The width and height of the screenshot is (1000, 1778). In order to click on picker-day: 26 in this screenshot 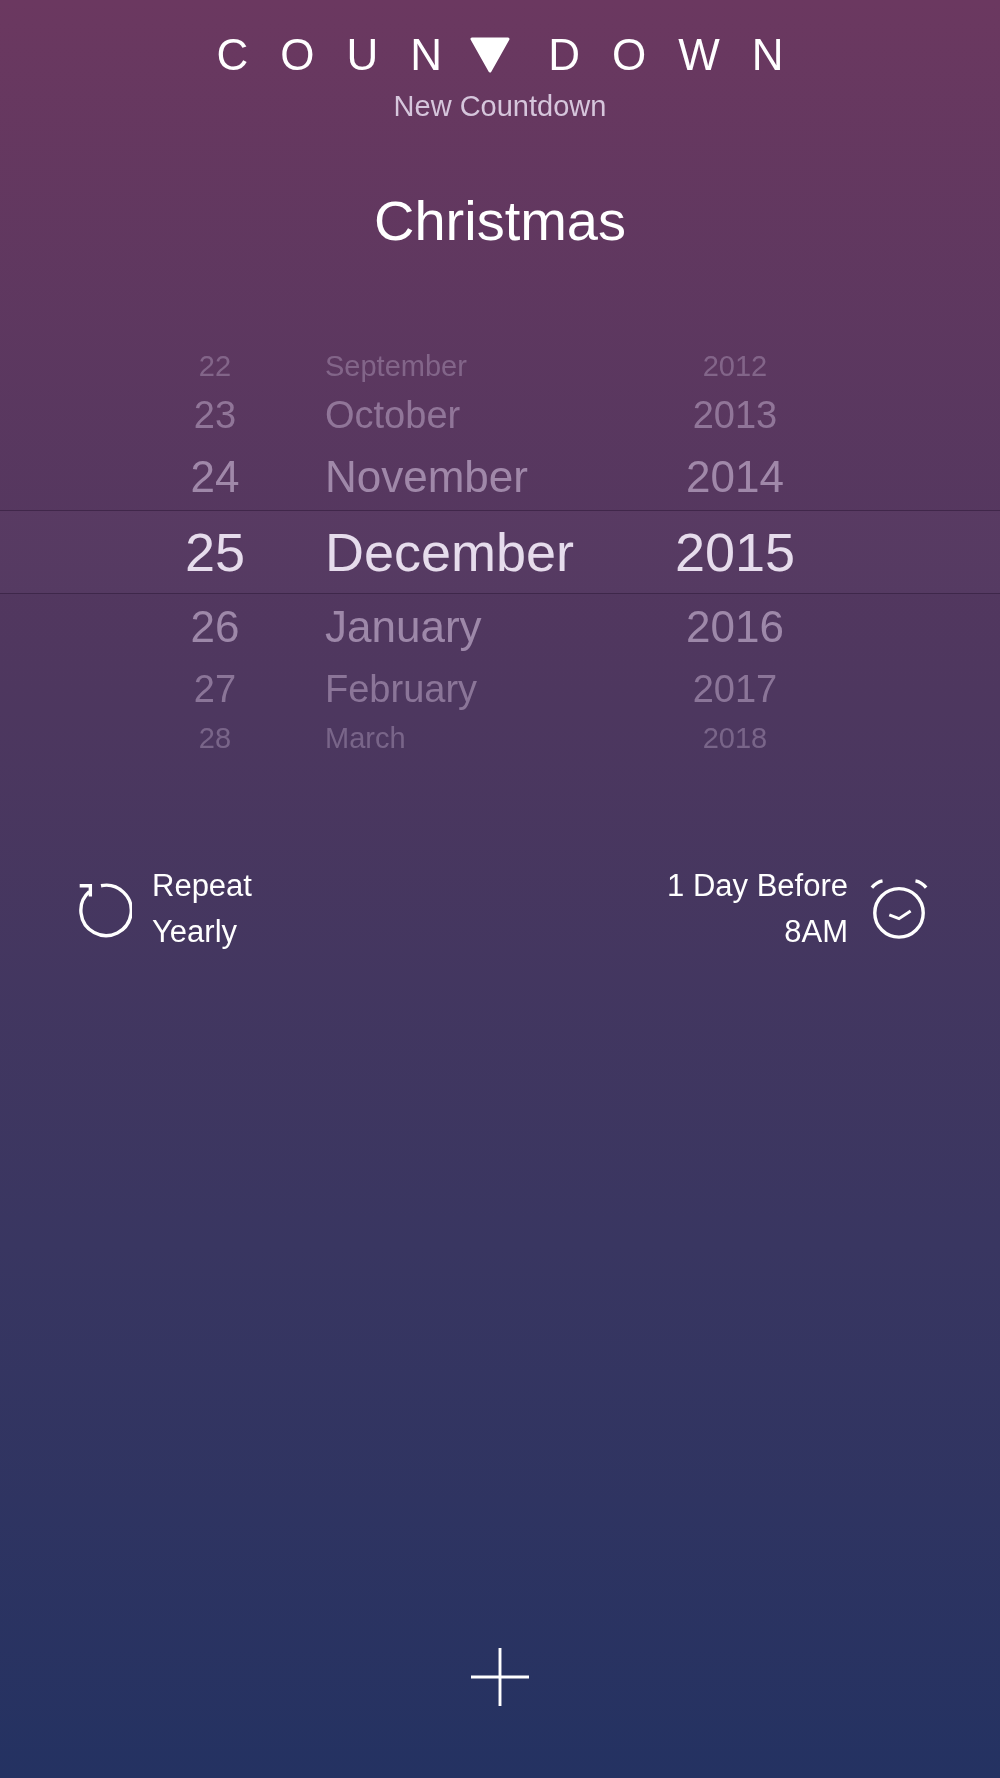, I will do `click(215, 627)`.